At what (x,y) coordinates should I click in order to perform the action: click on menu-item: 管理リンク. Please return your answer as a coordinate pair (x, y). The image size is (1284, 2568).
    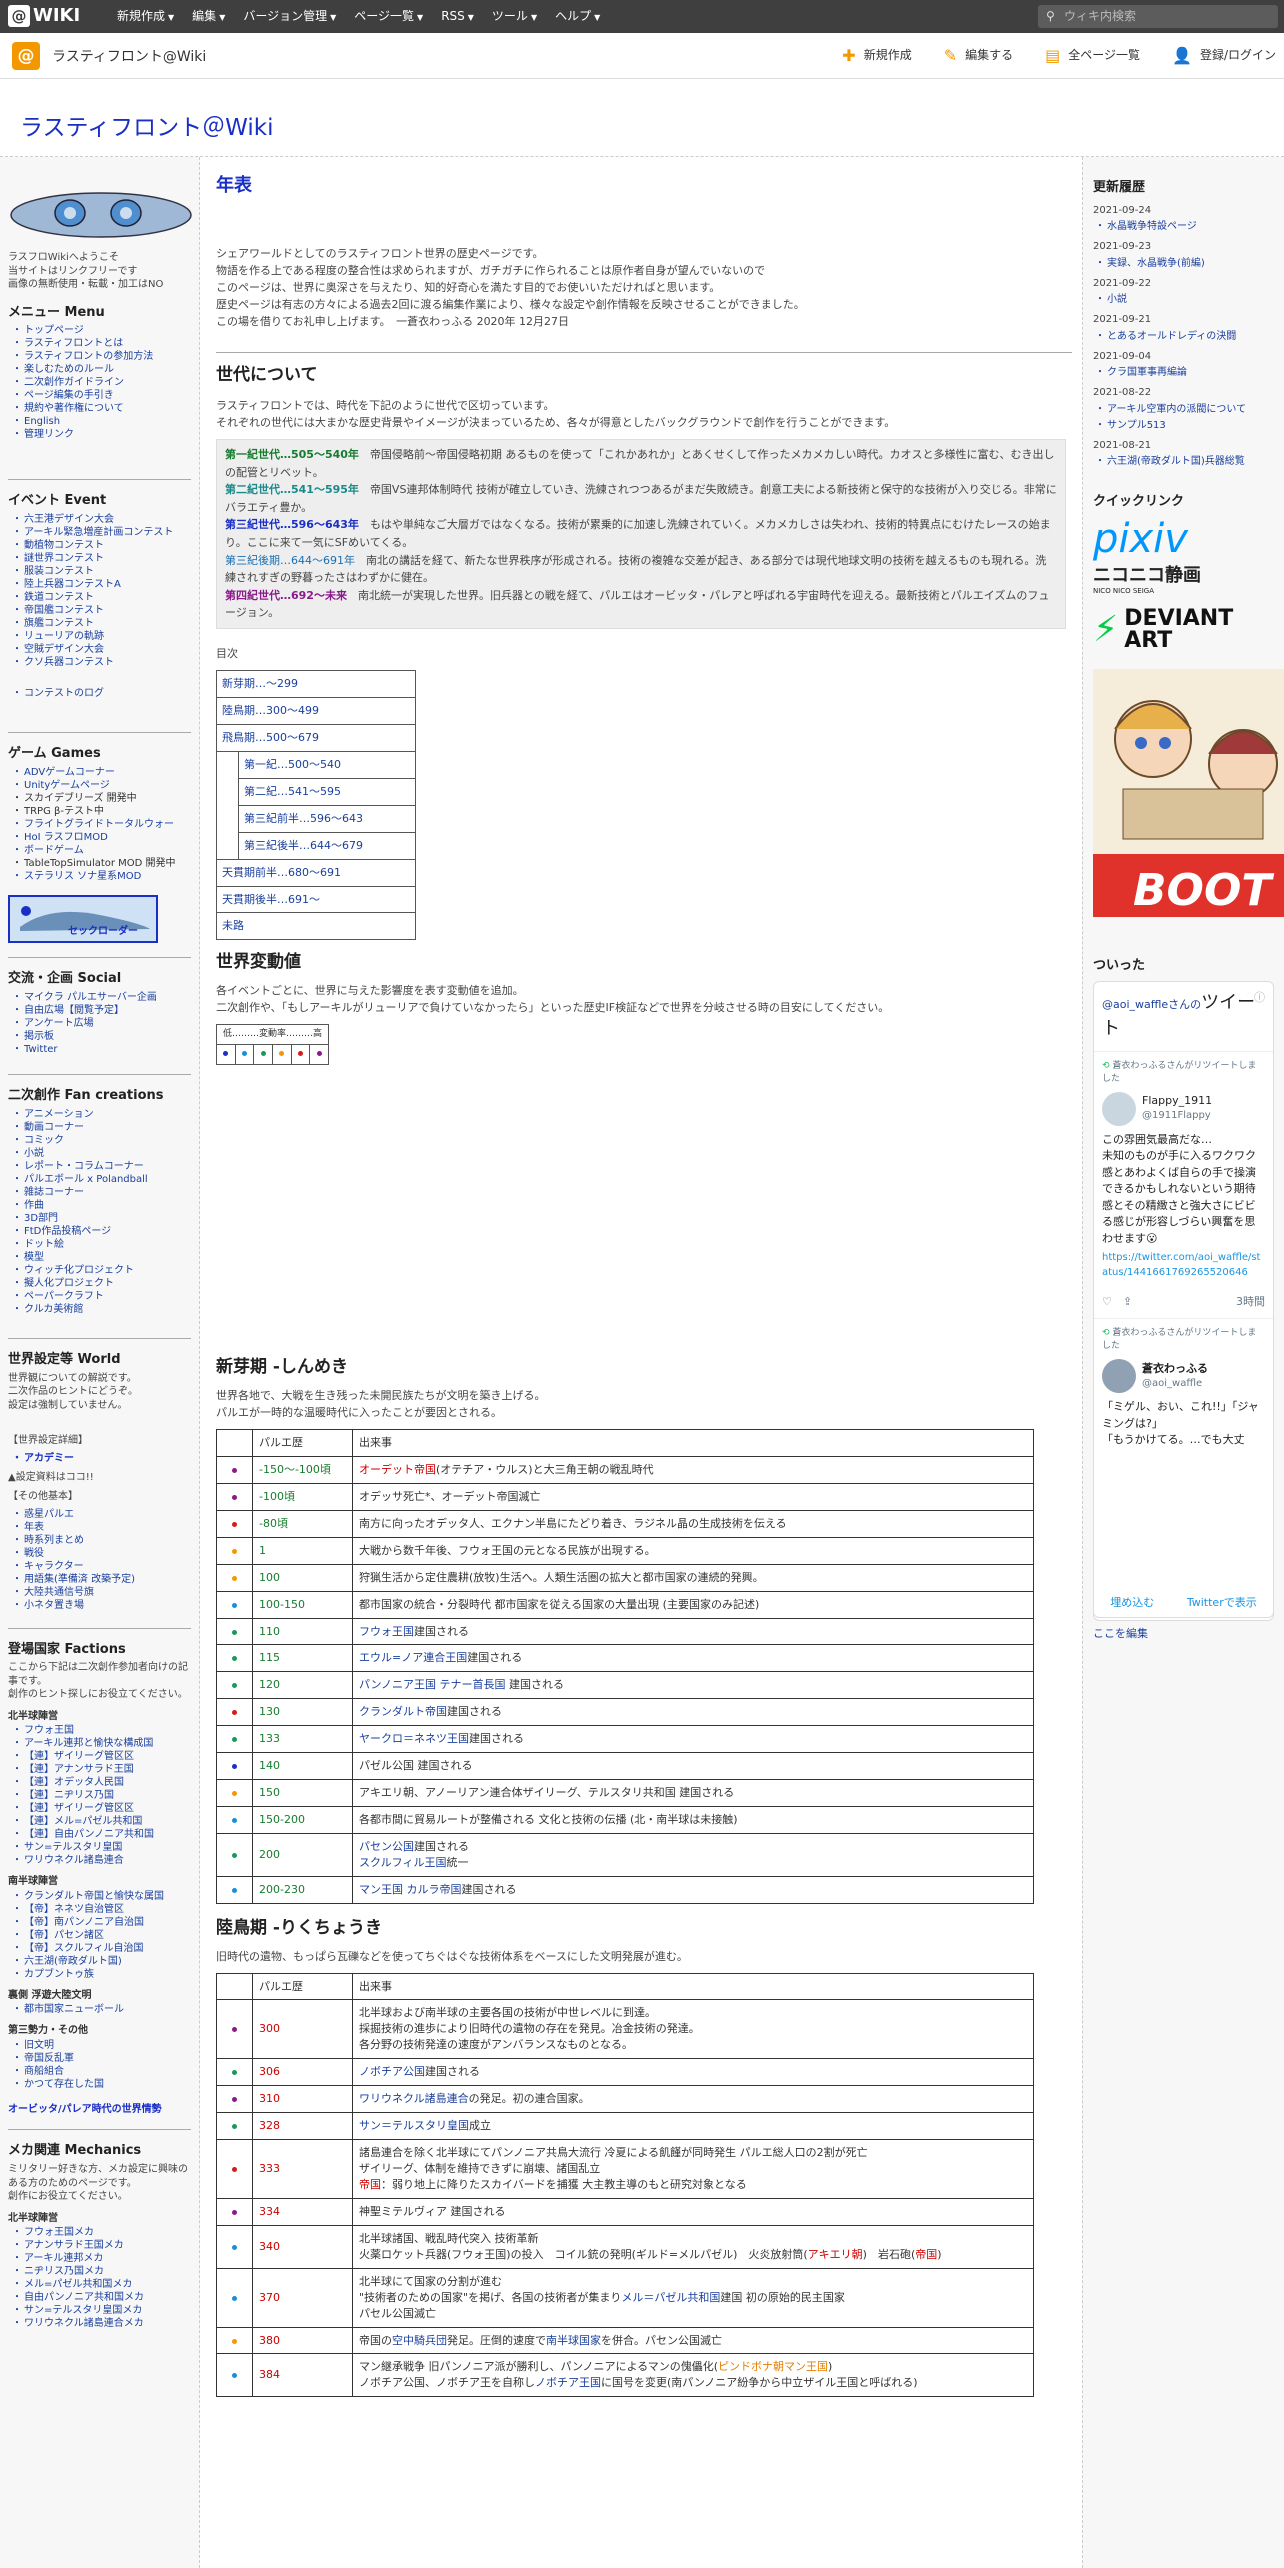
    Looking at the image, I should click on (99, 434).